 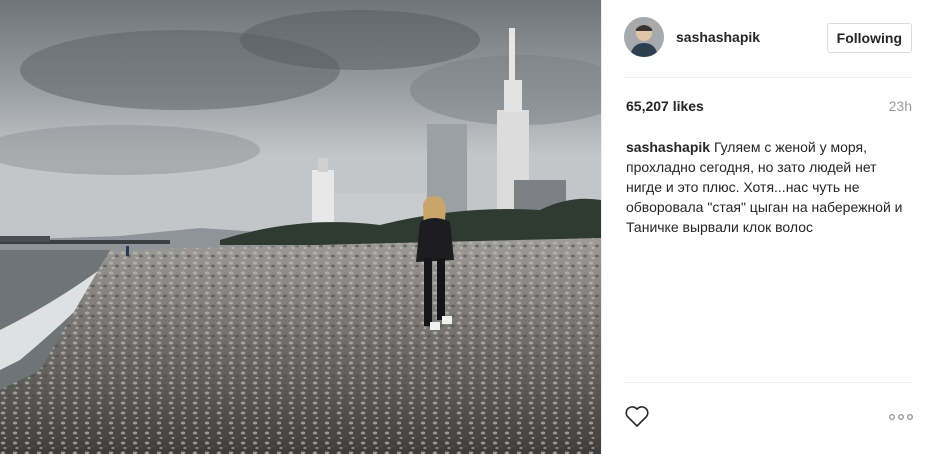 I want to click on more-options-icon, so click(x=901, y=417).